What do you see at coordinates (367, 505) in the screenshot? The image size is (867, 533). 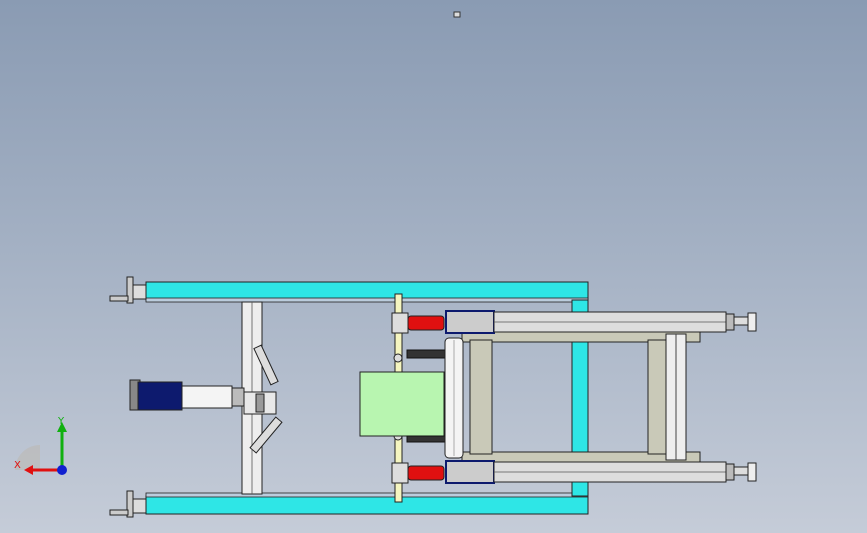 I see `bottom-rail` at bounding box center [367, 505].